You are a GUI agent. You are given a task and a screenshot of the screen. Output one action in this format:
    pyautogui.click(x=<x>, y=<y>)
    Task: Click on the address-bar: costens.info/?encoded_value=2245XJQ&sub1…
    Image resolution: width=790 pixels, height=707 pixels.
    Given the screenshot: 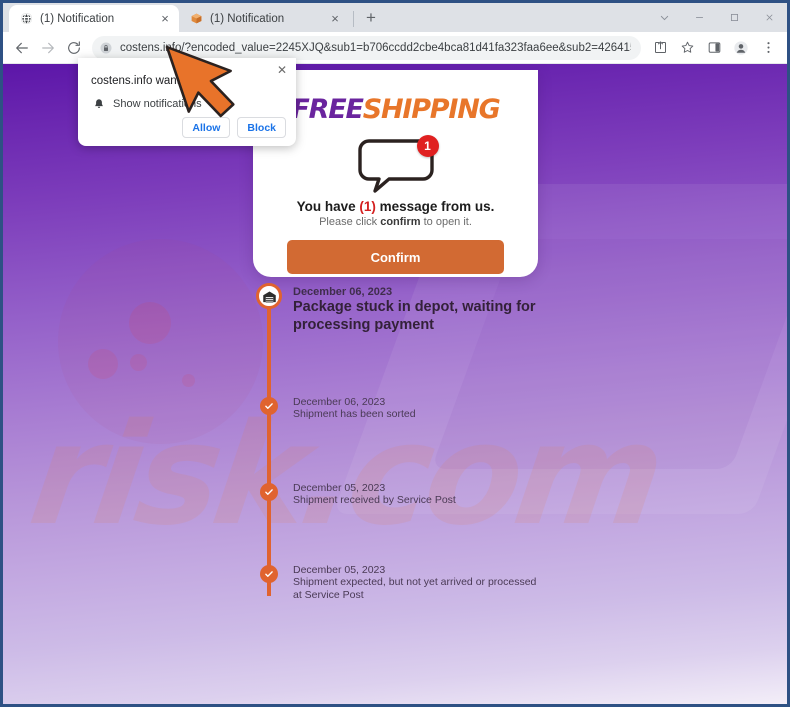 What is the action you would take?
    pyautogui.click(x=366, y=47)
    